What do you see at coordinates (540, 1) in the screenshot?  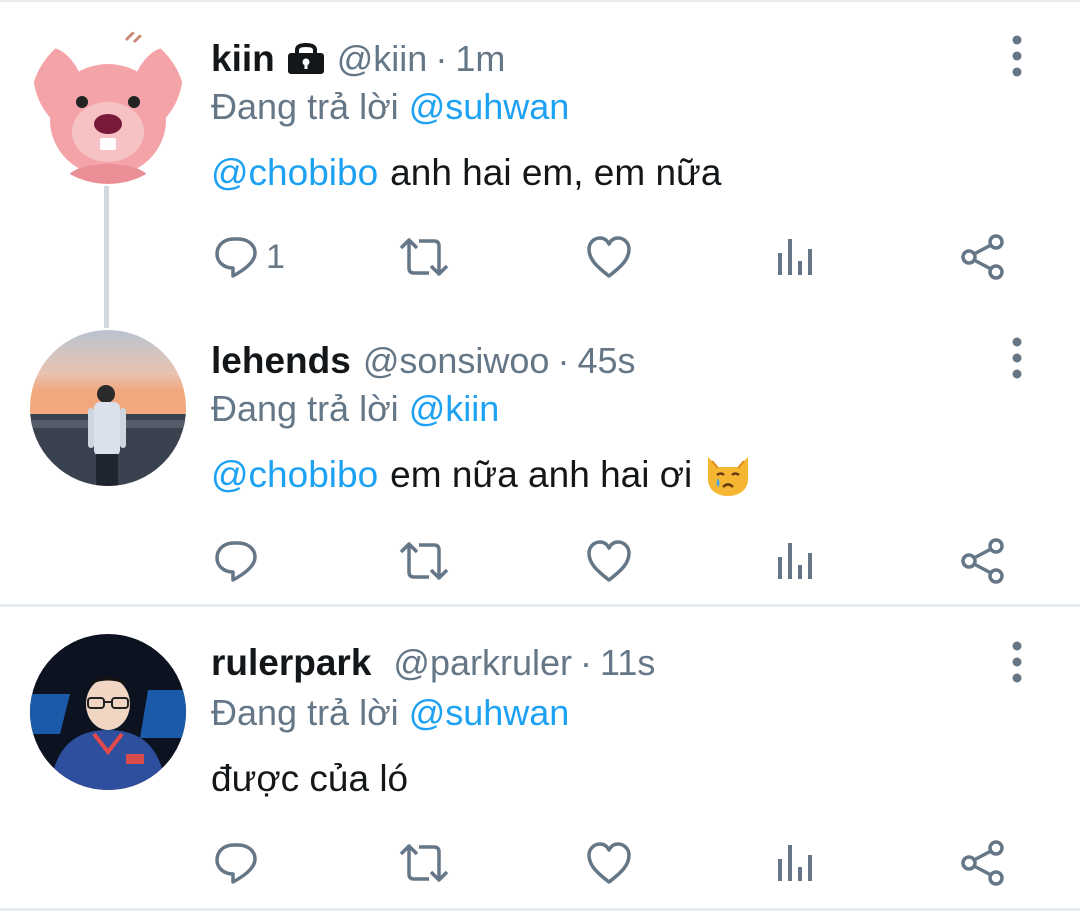 I see `top-divider` at bounding box center [540, 1].